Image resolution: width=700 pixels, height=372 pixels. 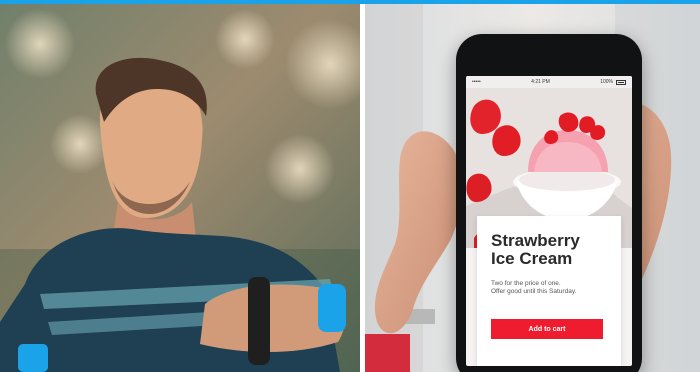 What do you see at coordinates (606, 82) in the screenshot?
I see `battery-percent: 100%` at bounding box center [606, 82].